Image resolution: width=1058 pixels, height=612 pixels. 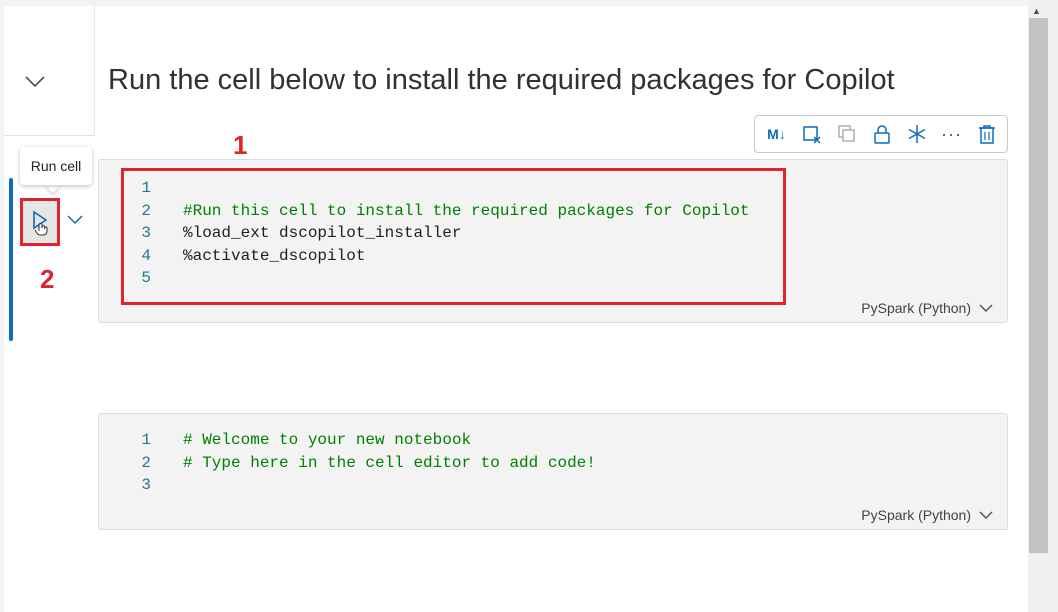 I want to click on copy-cell-button, so click(x=846, y=134).